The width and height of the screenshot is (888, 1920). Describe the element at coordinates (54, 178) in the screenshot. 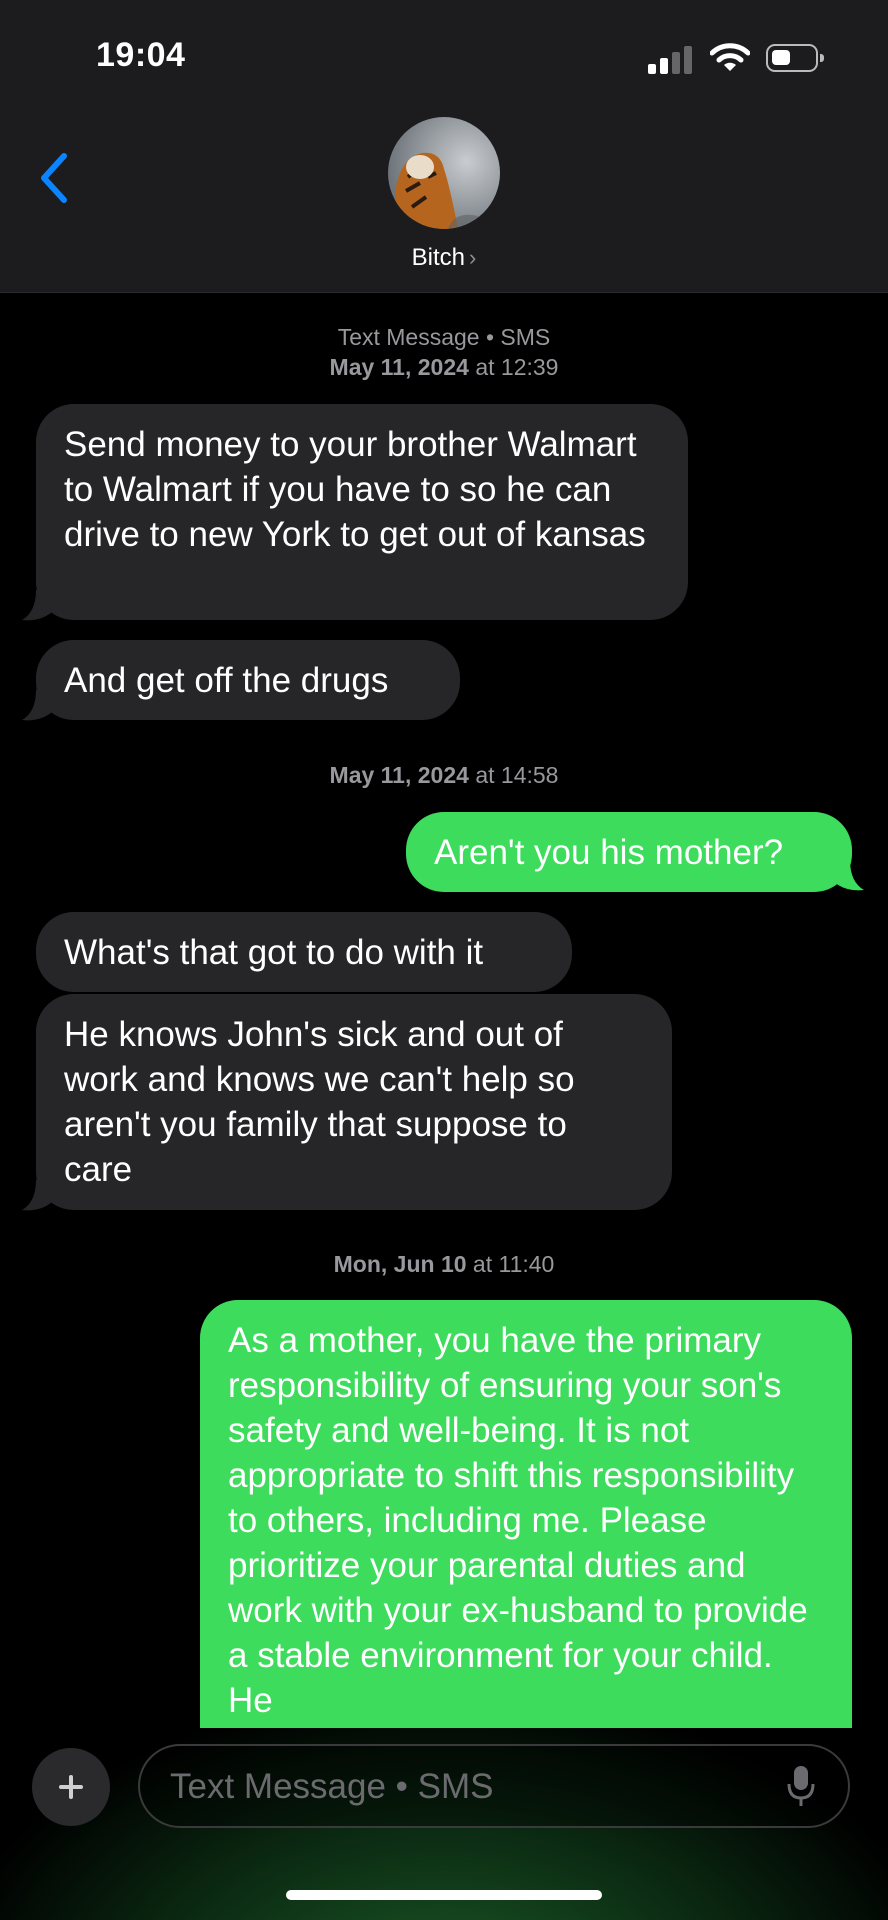

I see `back-chevron-icon` at that location.